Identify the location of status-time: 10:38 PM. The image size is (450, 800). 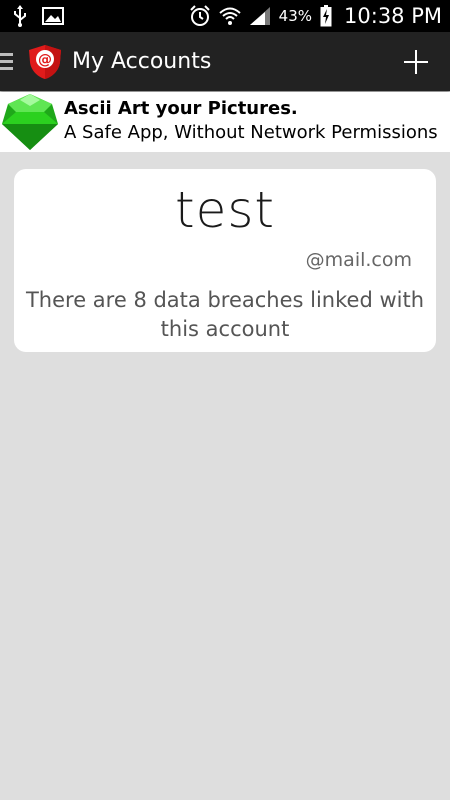
(393, 16).